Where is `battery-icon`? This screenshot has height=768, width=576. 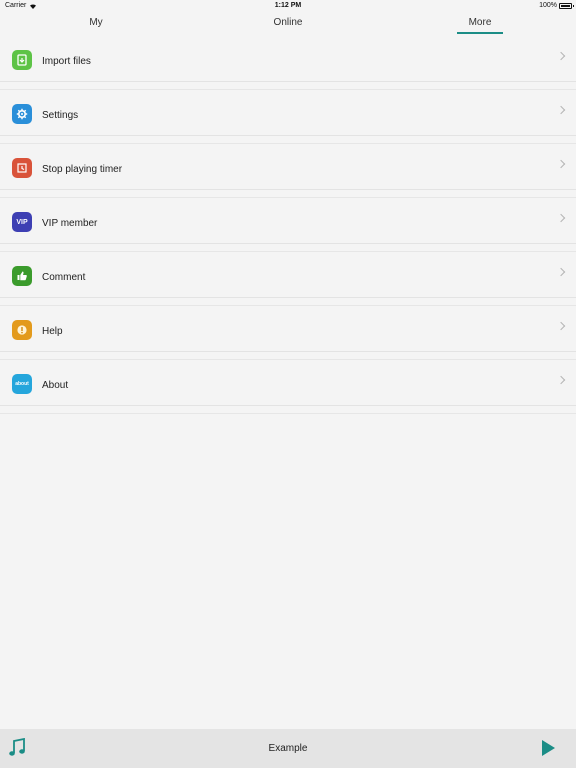 battery-icon is located at coordinates (566, 5).